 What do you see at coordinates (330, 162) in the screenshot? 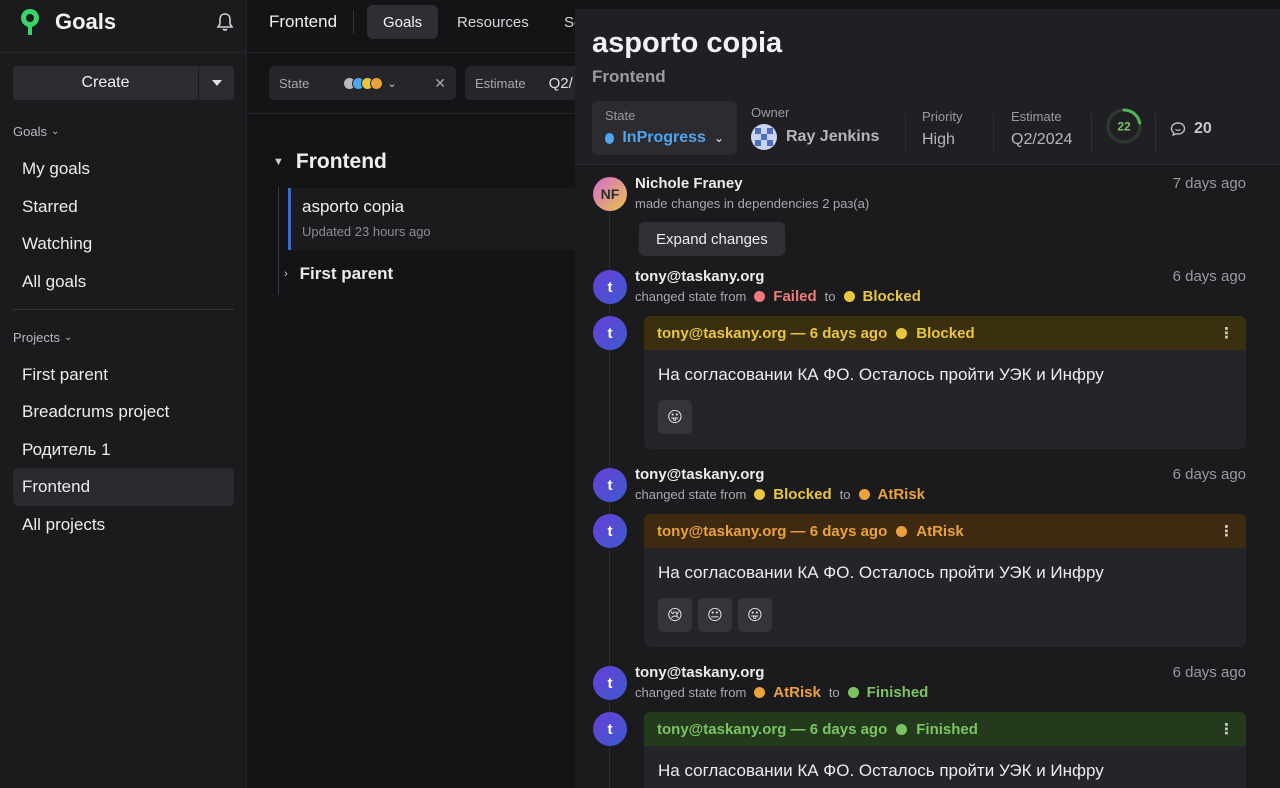
I see `project-group-header: ▼ Frontend` at bounding box center [330, 162].